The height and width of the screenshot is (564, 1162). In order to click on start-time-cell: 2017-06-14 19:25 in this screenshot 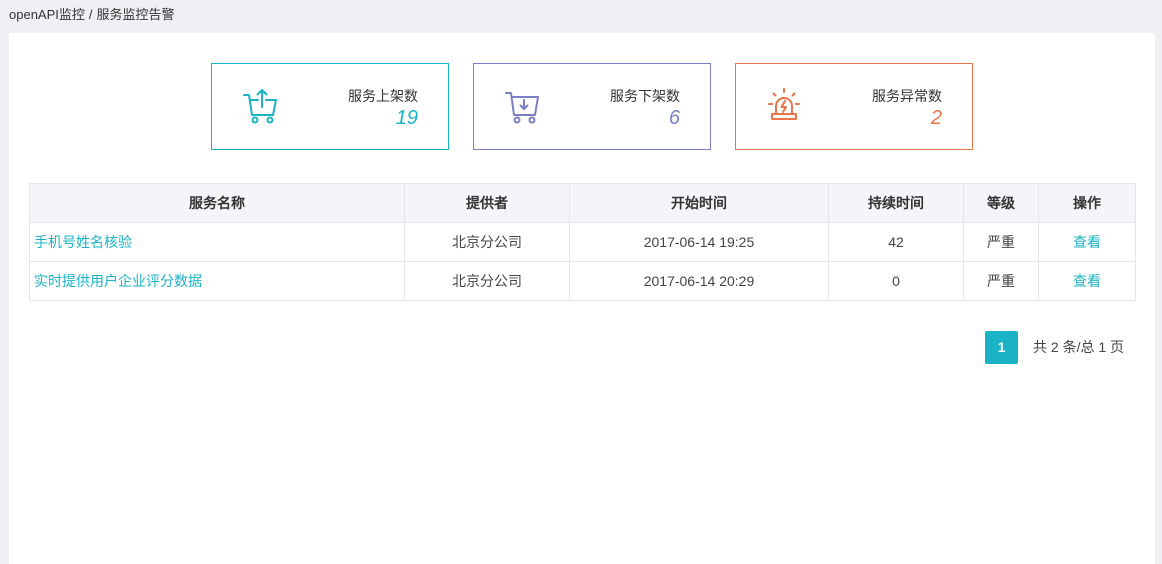, I will do `click(699, 242)`.